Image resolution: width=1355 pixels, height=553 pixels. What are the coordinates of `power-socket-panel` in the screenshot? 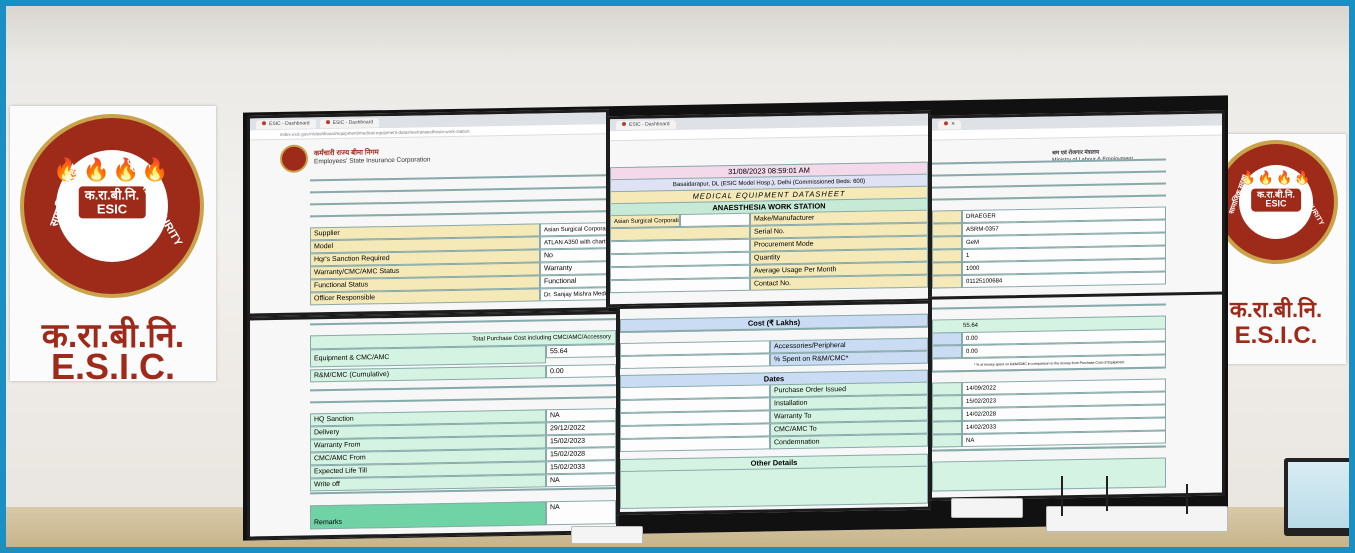 It's located at (1137, 519).